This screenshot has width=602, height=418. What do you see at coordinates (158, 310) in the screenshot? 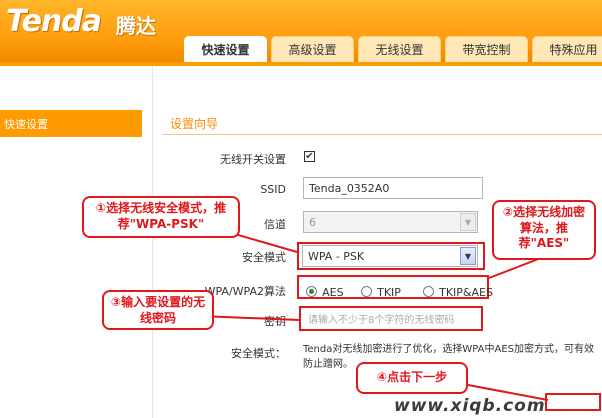
I see `callout-key: ③输入要设置的无线密码` at bounding box center [158, 310].